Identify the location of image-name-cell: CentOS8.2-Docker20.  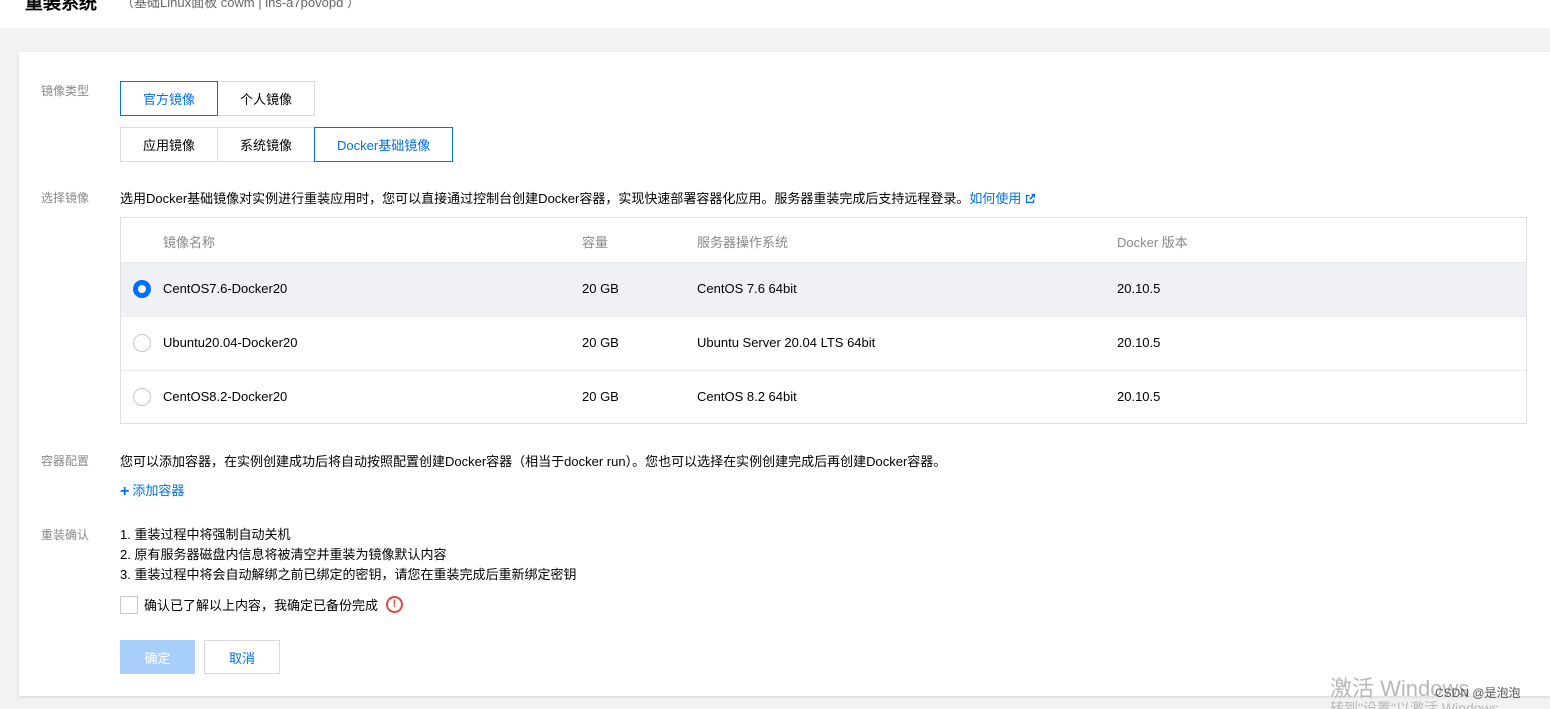
(225, 396).